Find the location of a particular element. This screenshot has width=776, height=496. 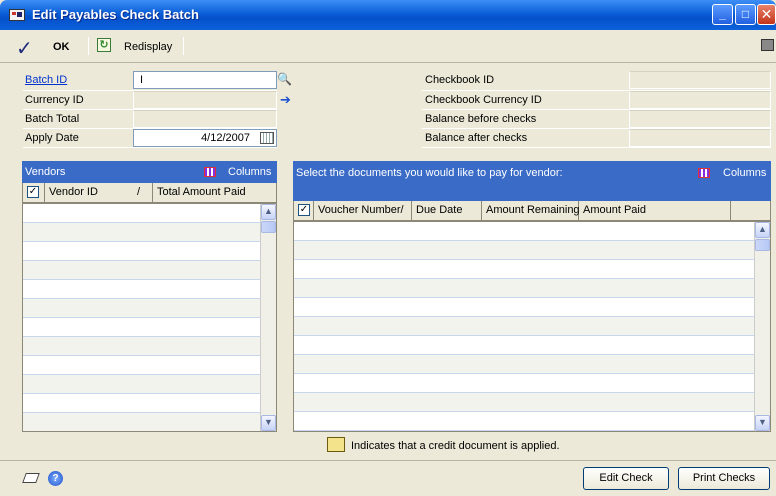

checkmark-icon: ✓ is located at coordinates (24, 48).